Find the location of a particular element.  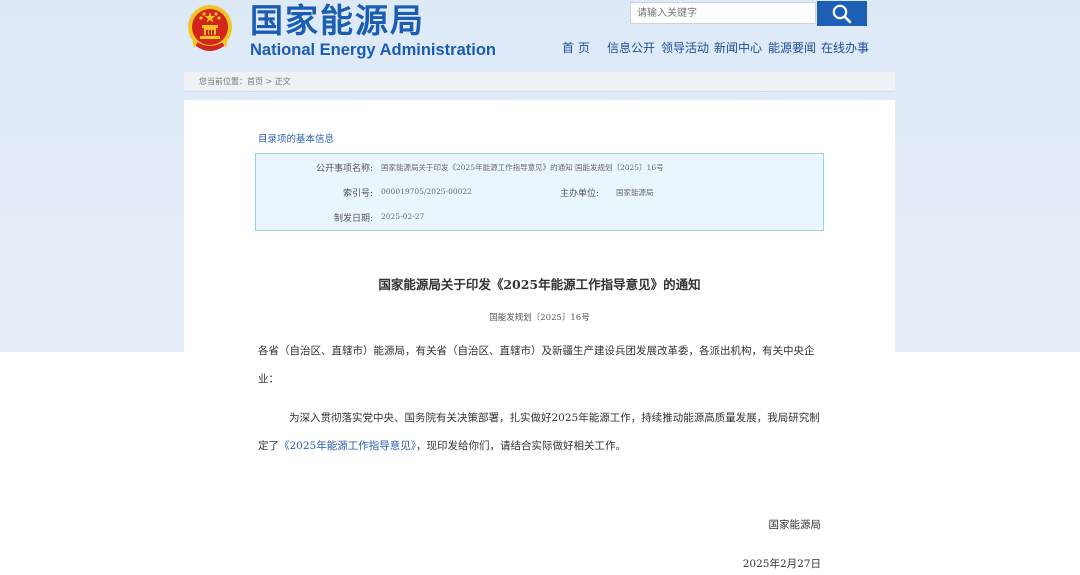

guidance-document-link: 《2025年能源工作指导意见》 is located at coordinates (347, 446).